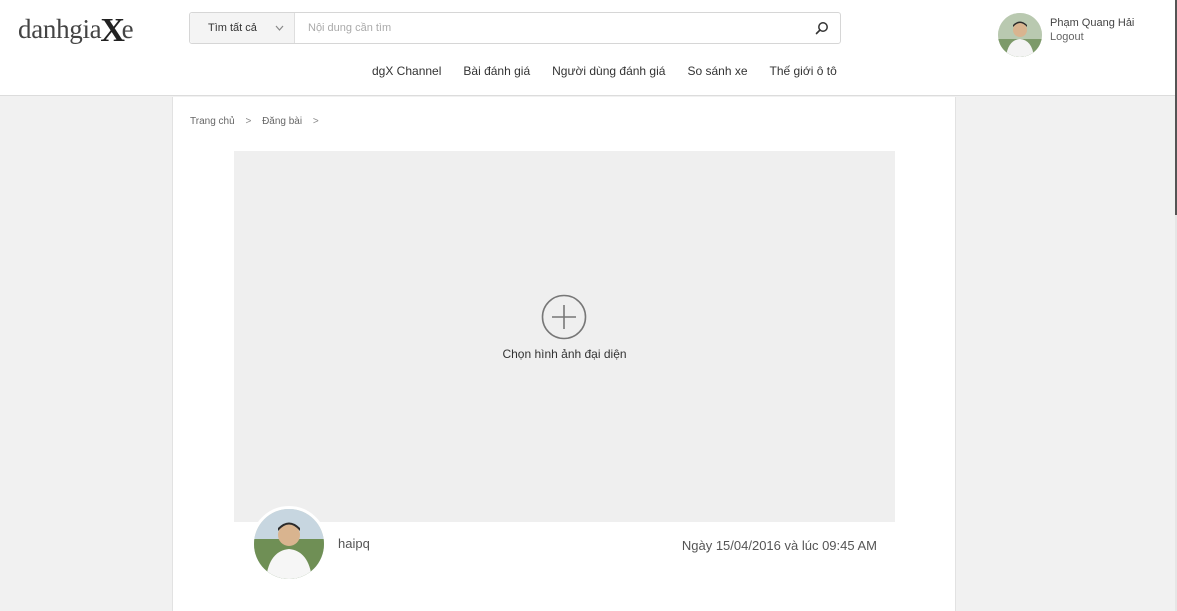 The width and height of the screenshot is (1177, 611). Describe the element at coordinates (282, 121) in the screenshot. I see `breadcrumb-item-post: Đăng bài` at that location.